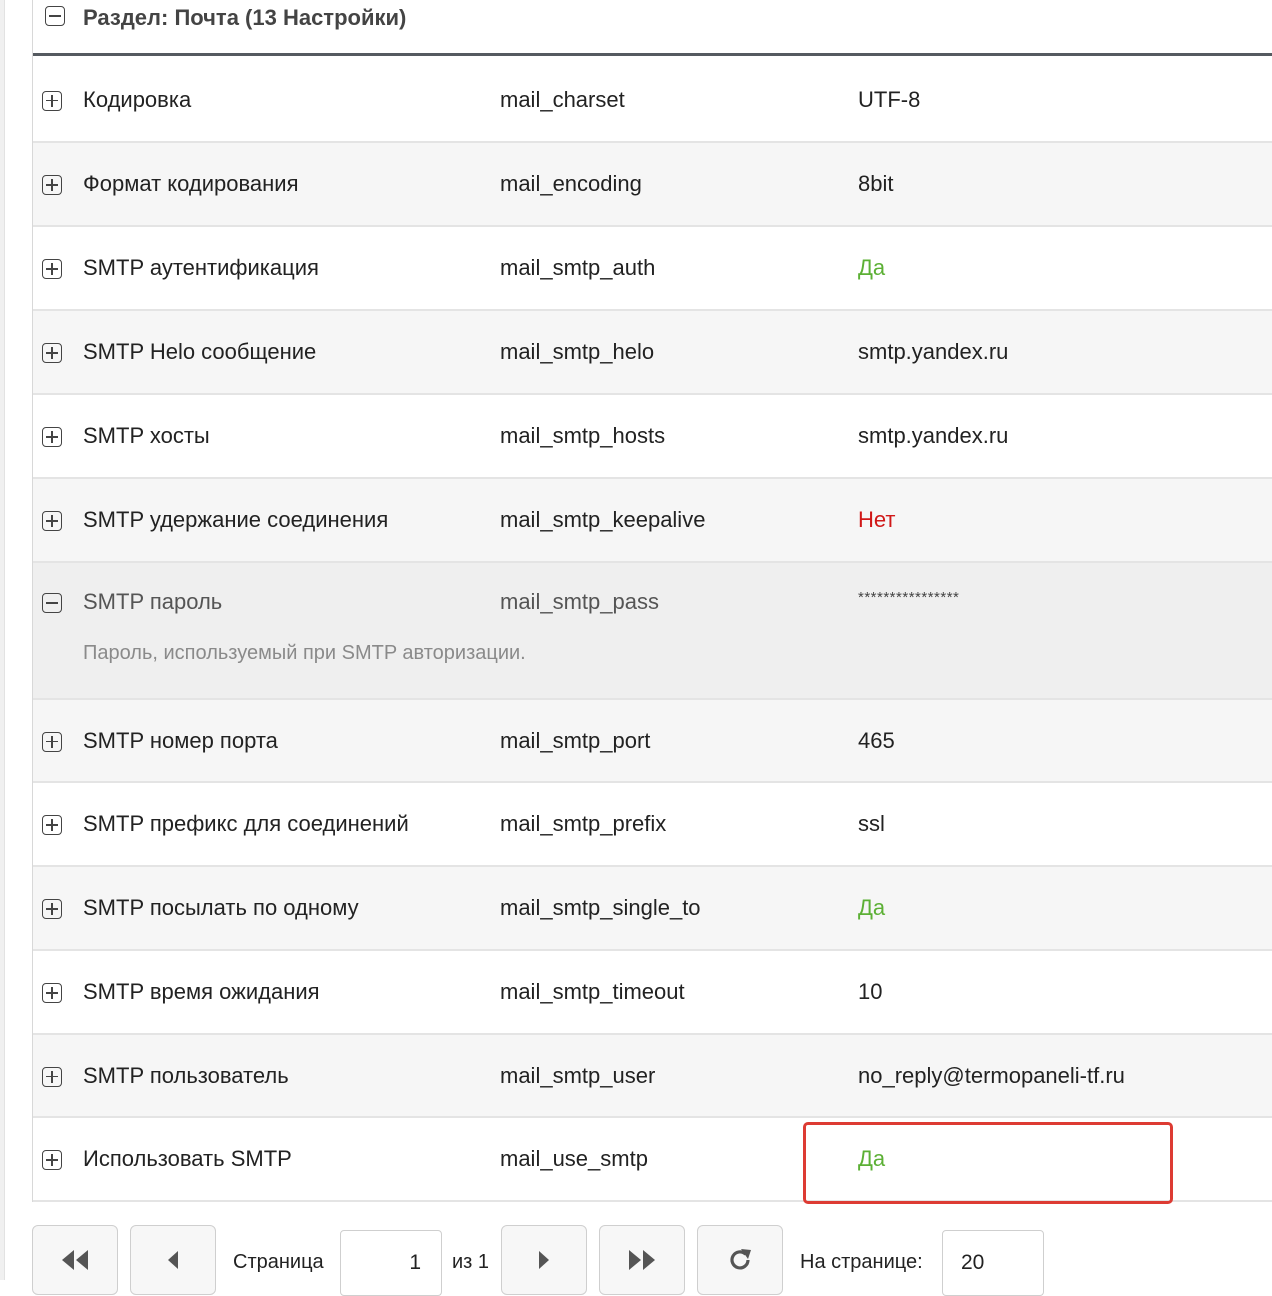 The width and height of the screenshot is (1272, 1296). I want to click on setting-name: Формат кодирования, so click(191, 183).